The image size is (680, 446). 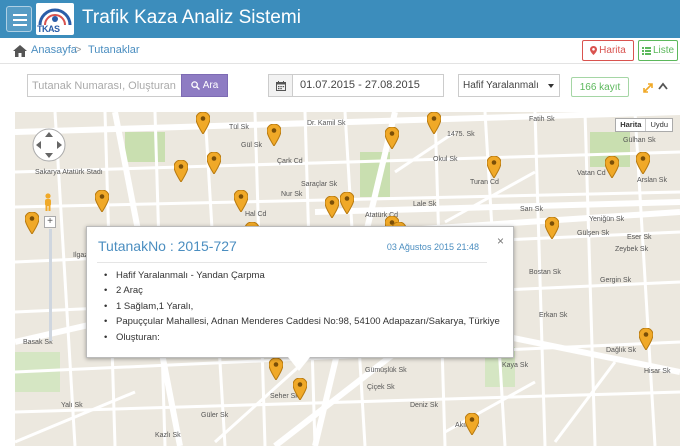 I want to click on street-label: Dr. Kamil Sk, so click(x=326, y=123).